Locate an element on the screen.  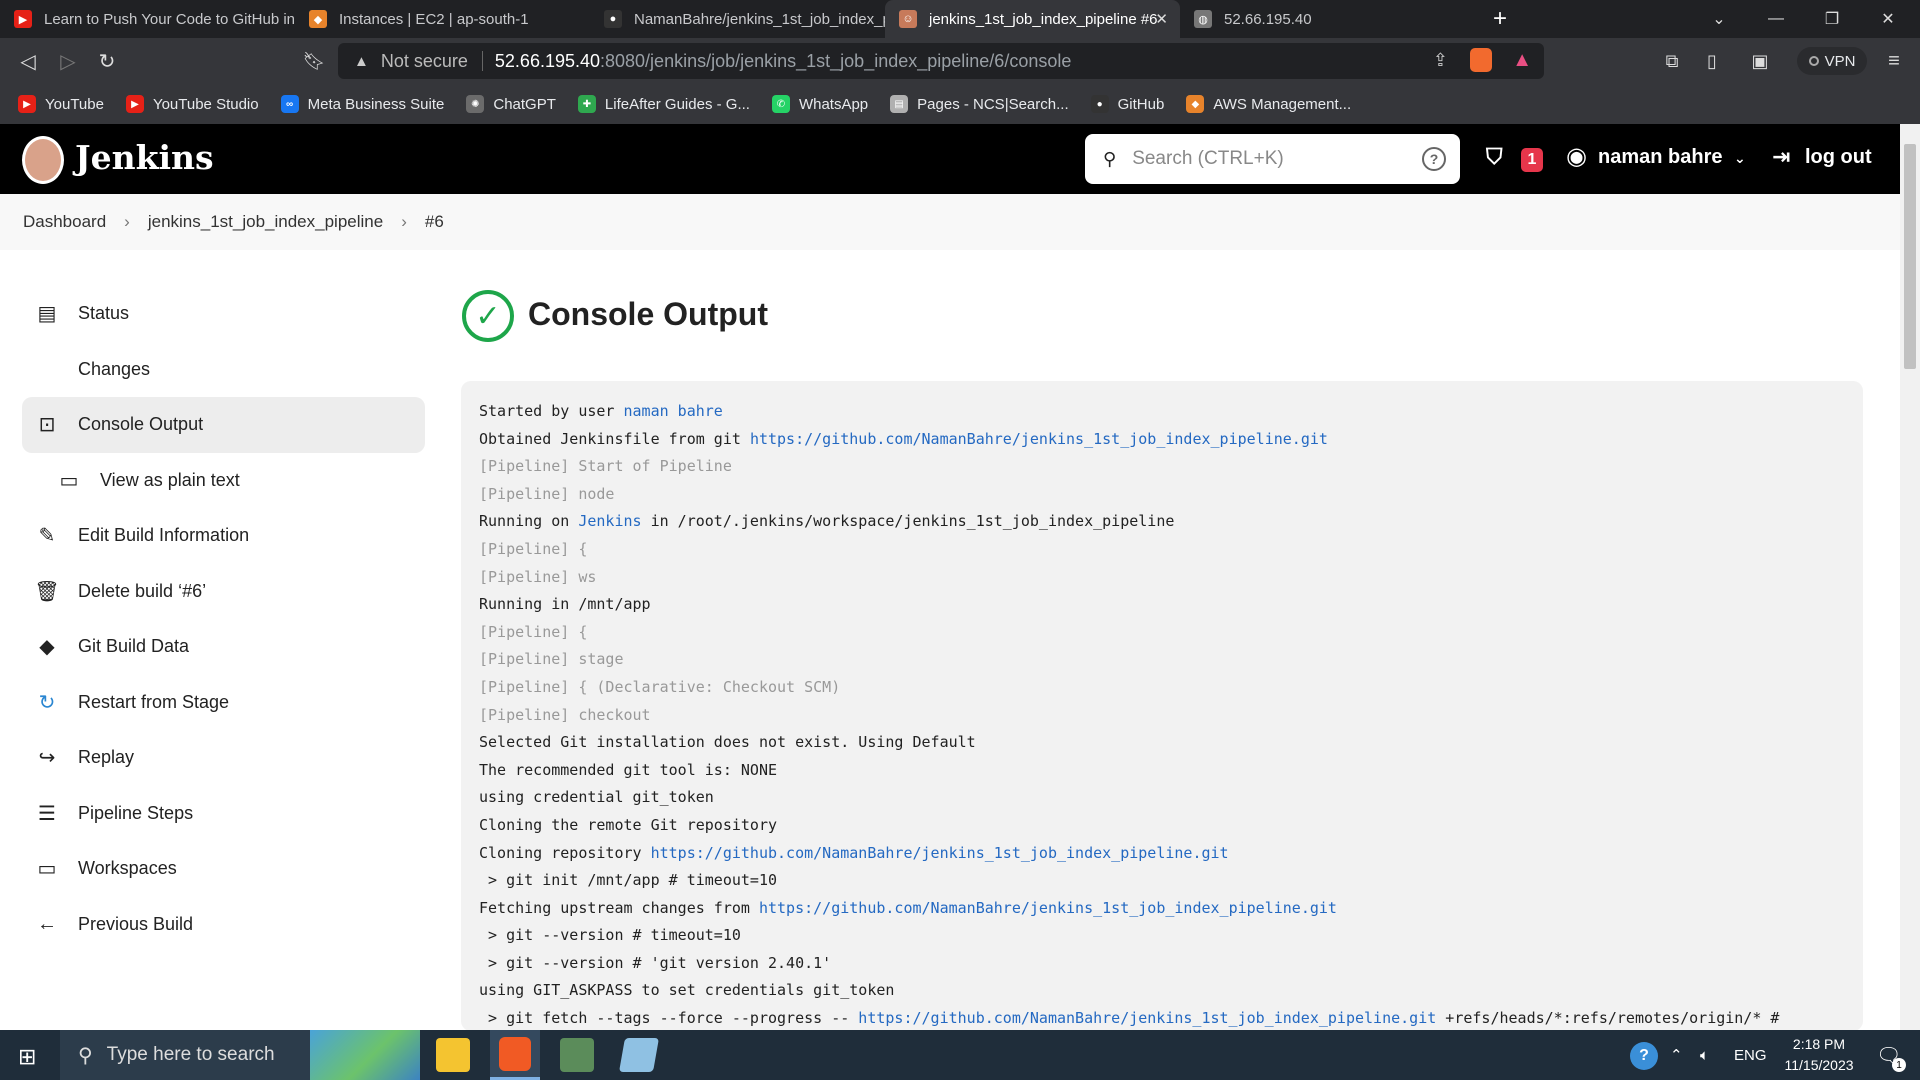
help-tray-icon: ? is located at coordinates (1644, 1056).